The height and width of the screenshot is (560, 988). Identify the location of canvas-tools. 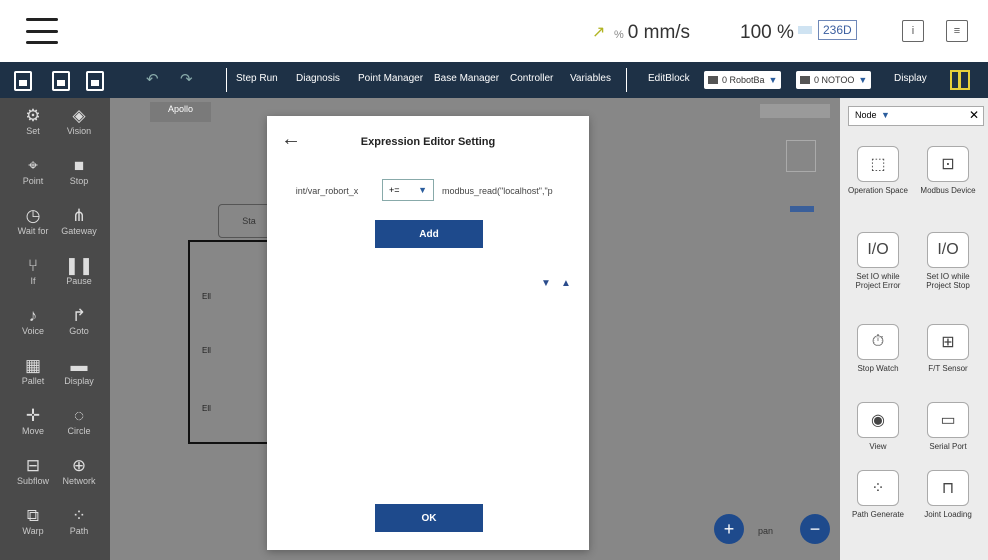
(795, 111).